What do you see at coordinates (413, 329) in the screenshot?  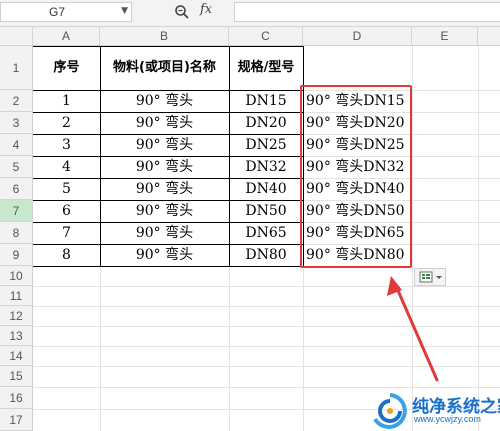 I see `arrow-annotation-icon` at bounding box center [413, 329].